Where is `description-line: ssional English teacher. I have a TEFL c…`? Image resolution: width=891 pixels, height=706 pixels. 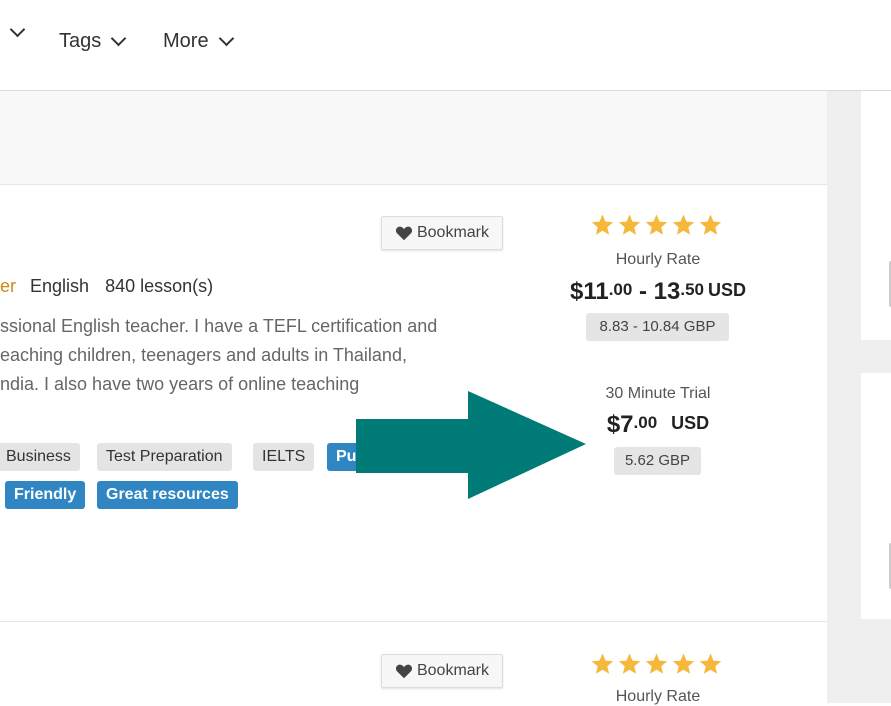 description-line: ssional English teacher. I have a TEFL c… is located at coordinates (219, 326).